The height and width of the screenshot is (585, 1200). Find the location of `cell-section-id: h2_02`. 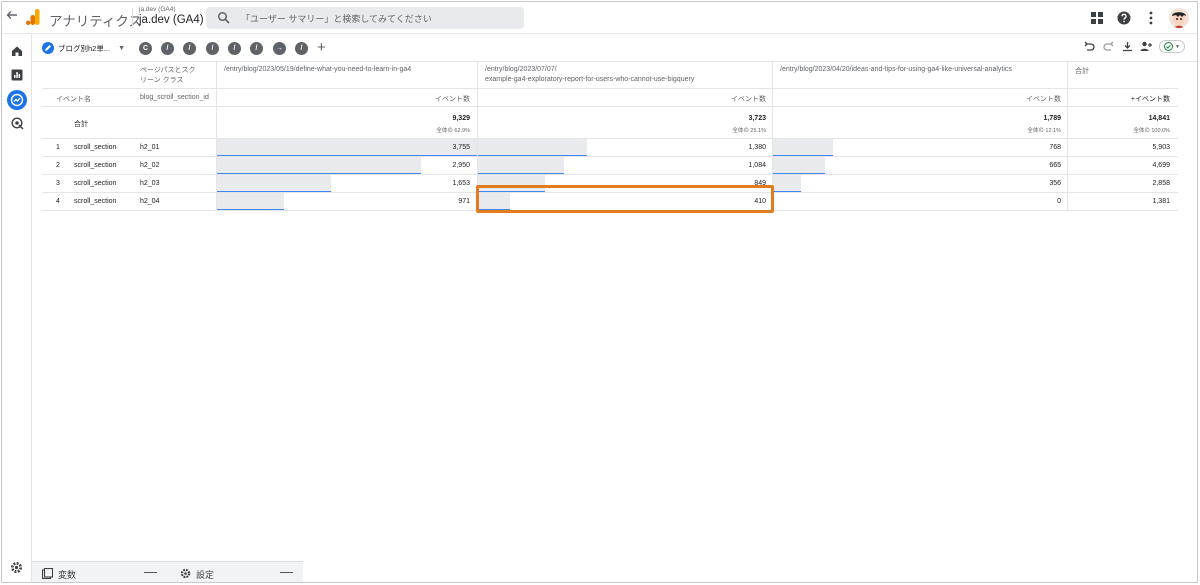

cell-section-id: h2_02 is located at coordinates (149, 165).